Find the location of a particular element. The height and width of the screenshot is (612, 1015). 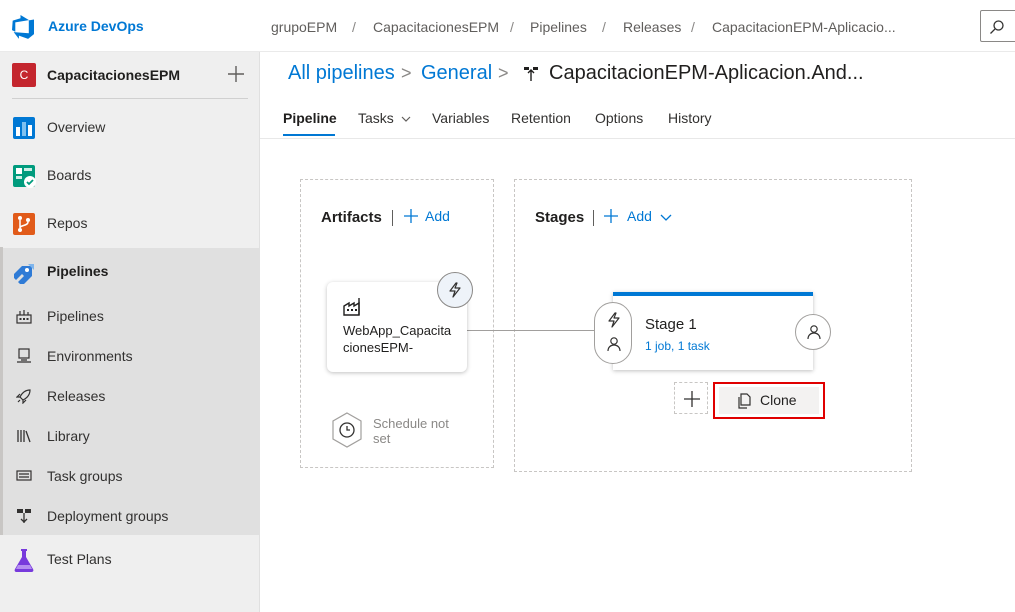

sidebar-subitem-label: Task groups is located at coordinates (85, 476).